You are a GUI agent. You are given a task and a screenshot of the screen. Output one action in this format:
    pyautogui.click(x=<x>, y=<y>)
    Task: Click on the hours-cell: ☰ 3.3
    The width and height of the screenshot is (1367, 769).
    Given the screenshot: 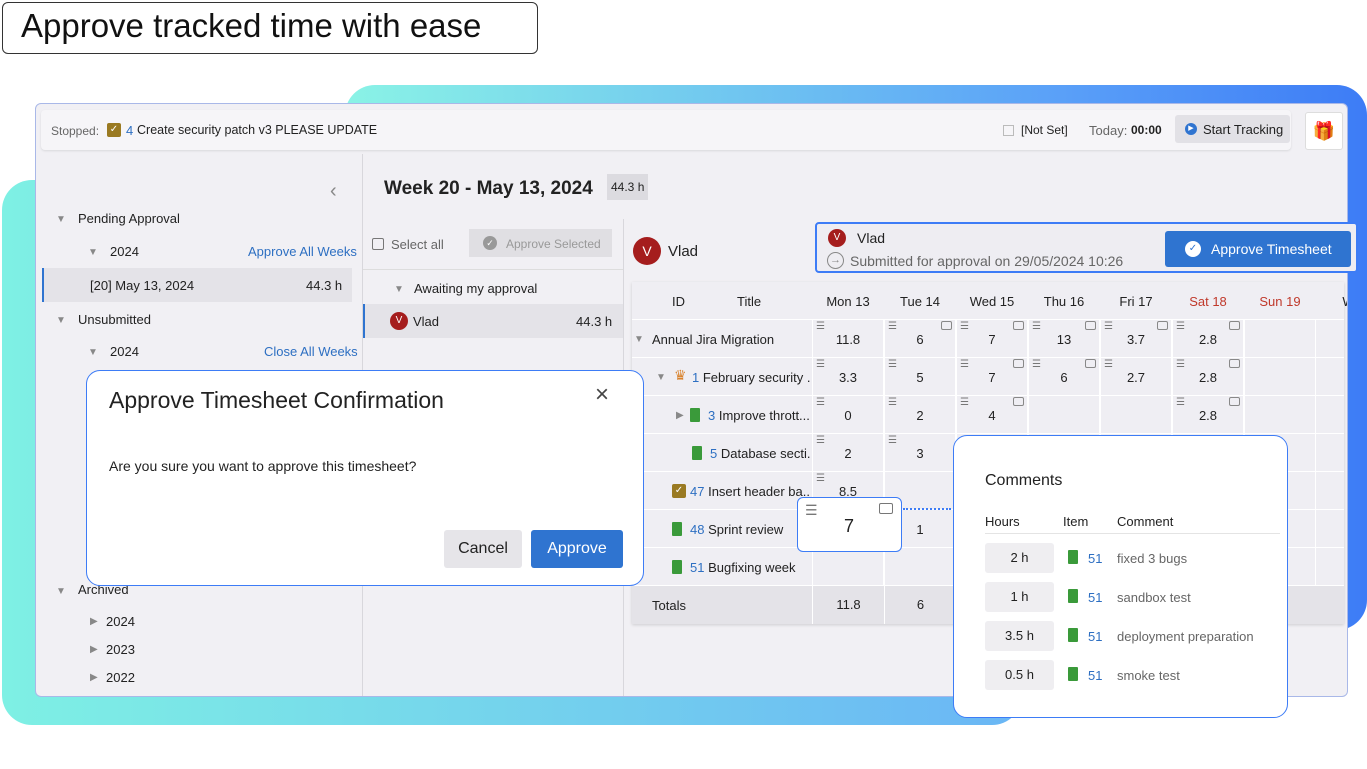 What is the action you would take?
    pyautogui.click(x=848, y=377)
    